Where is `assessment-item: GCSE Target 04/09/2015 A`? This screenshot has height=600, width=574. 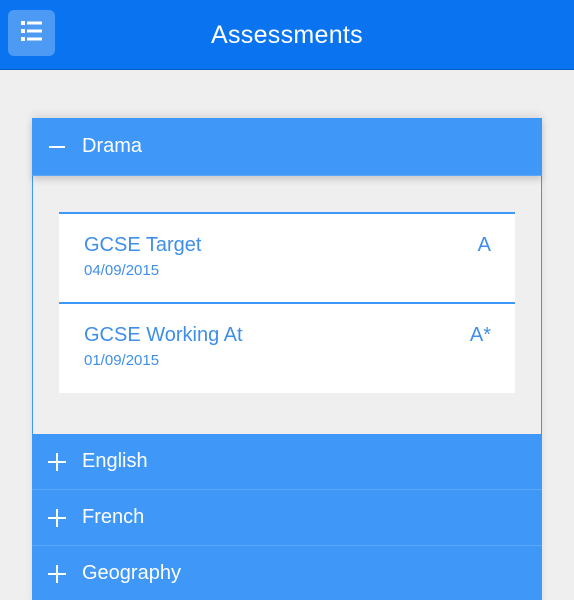 assessment-item: GCSE Target 04/09/2015 A is located at coordinates (287, 257).